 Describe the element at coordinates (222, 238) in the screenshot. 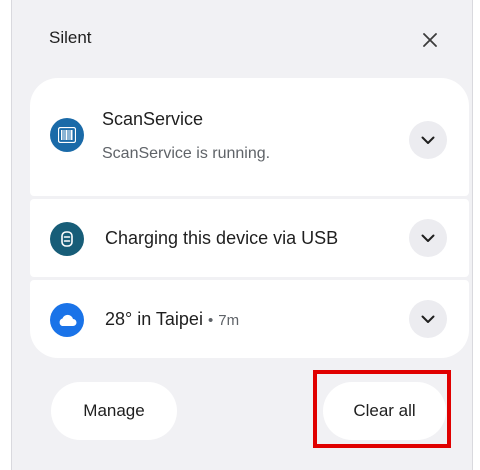

I see `notification-title: Charging this device via USB` at that location.